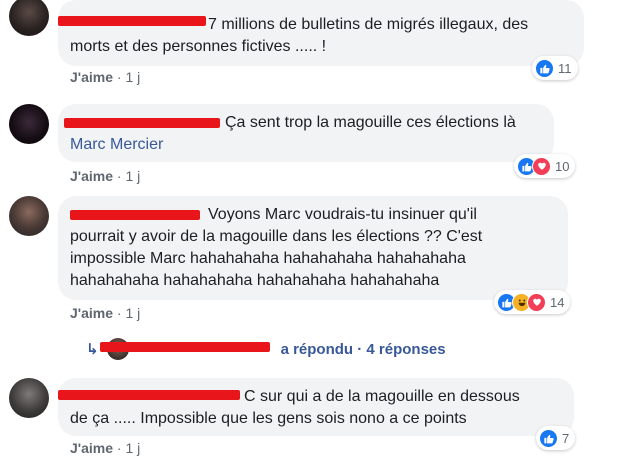 The image size is (620, 458). What do you see at coordinates (562, 166) in the screenshot?
I see `reaction-count: 10` at bounding box center [562, 166].